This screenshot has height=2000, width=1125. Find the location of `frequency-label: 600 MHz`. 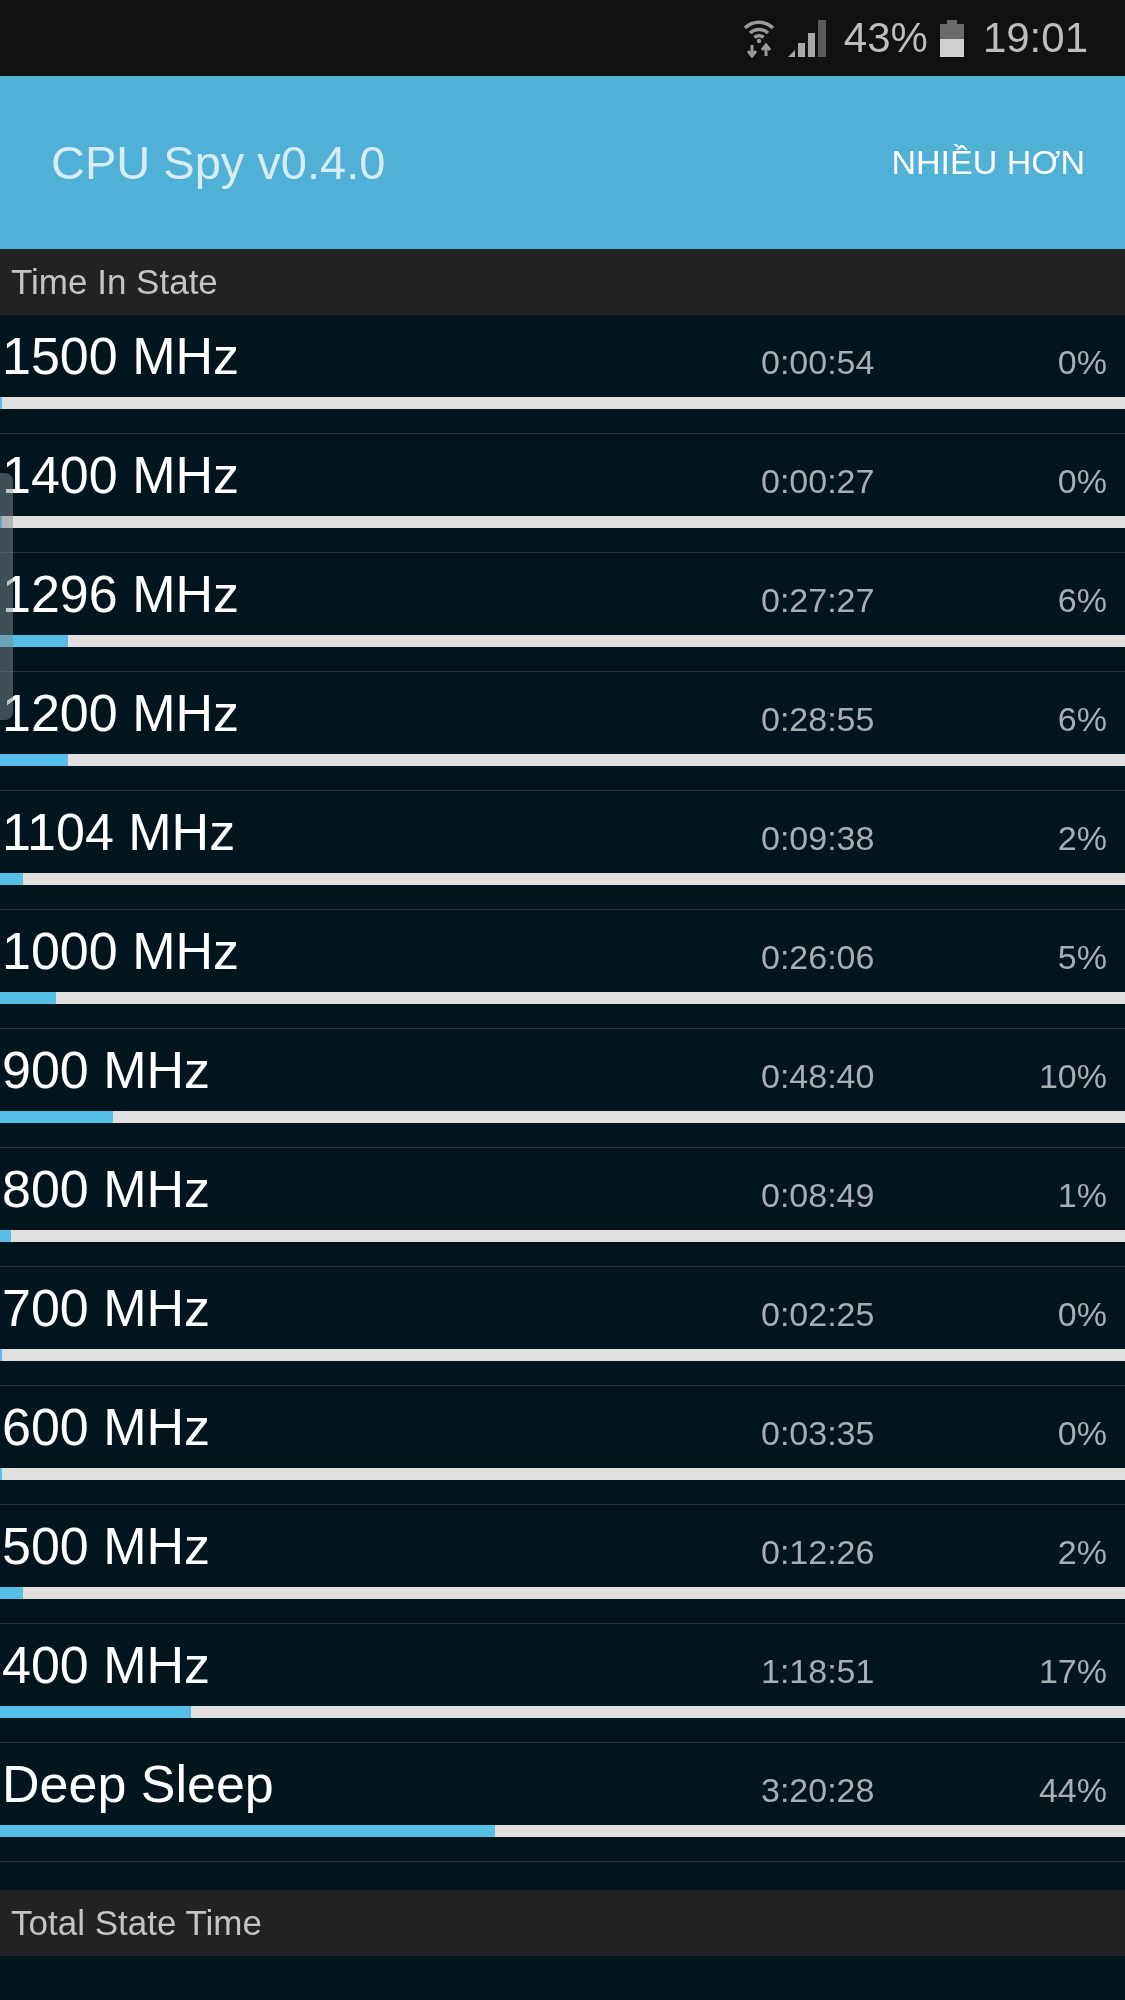

frequency-label: 600 MHz is located at coordinates (106, 1427).